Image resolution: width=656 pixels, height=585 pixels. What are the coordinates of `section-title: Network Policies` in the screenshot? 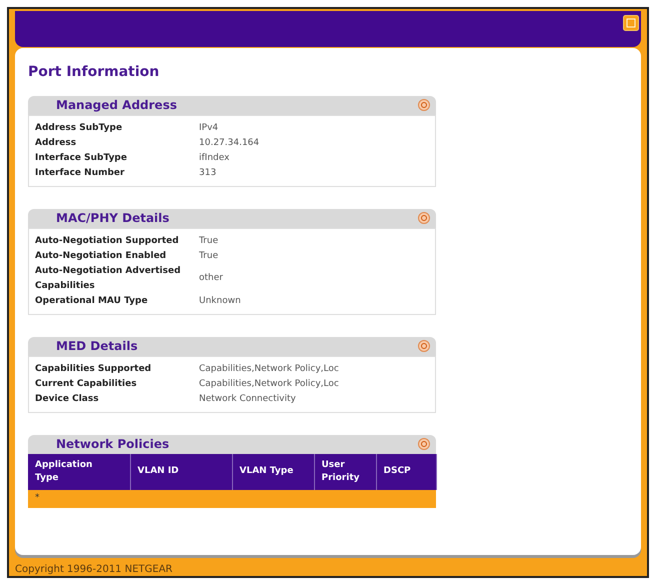 It's located at (113, 445).